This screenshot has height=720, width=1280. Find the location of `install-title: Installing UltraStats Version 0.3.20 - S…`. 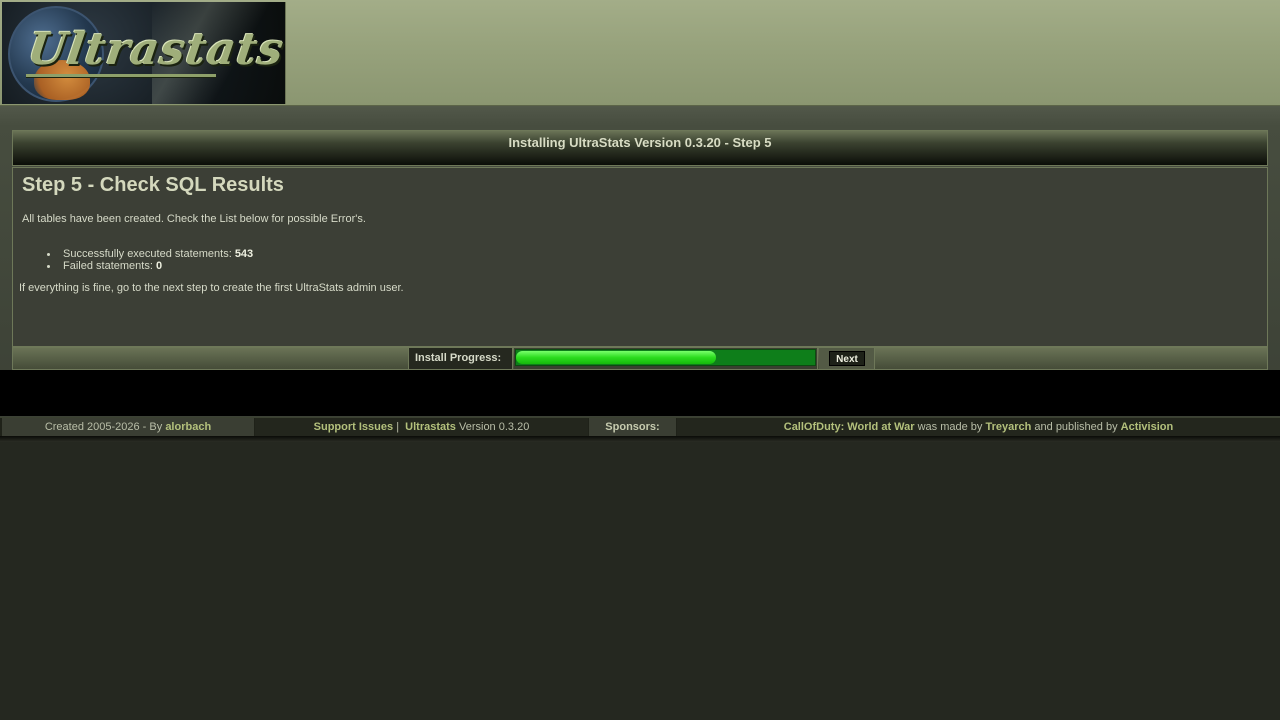

install-title: Installing UltraStats Version 0.3.20 - S… is located at coordinates (640, 142).